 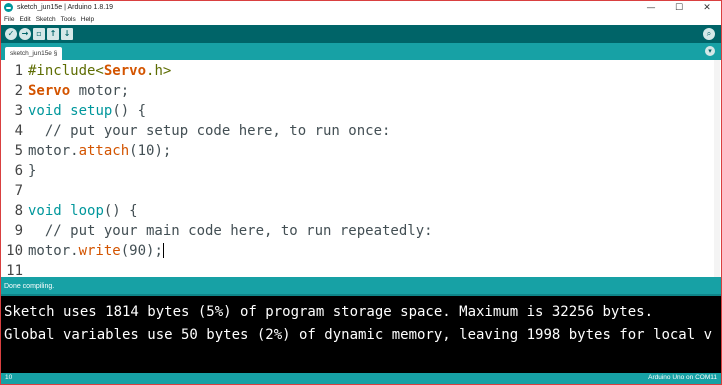 I want to click on minimize-button: —, so click(x=651, y=7).